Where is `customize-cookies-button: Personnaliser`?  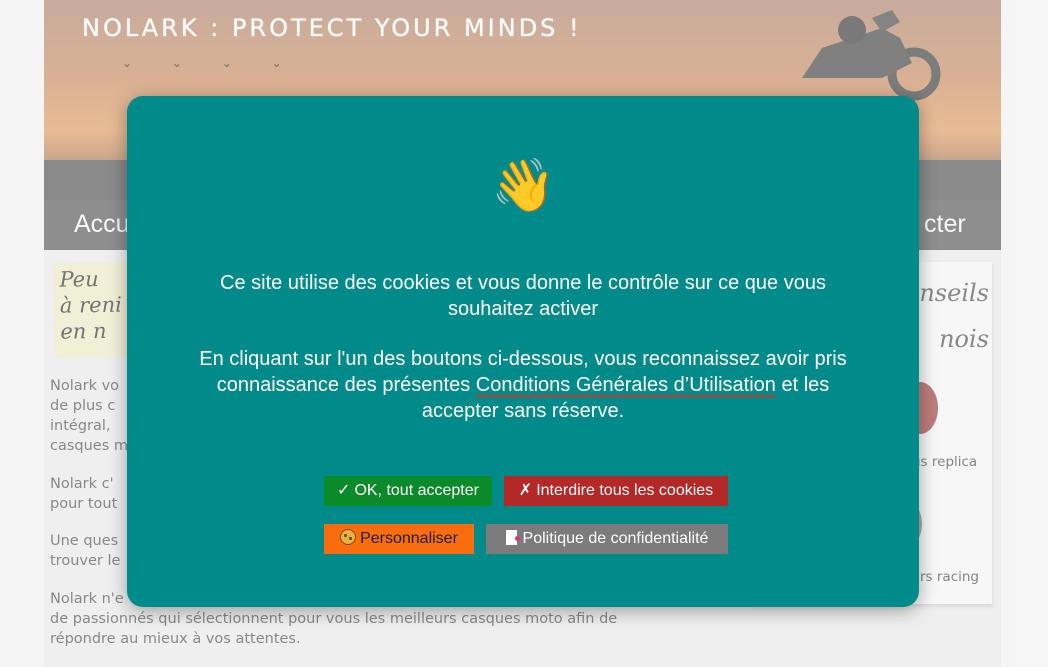 customize-cookies-button: Personnaliser is located at coordinates (399, 539).